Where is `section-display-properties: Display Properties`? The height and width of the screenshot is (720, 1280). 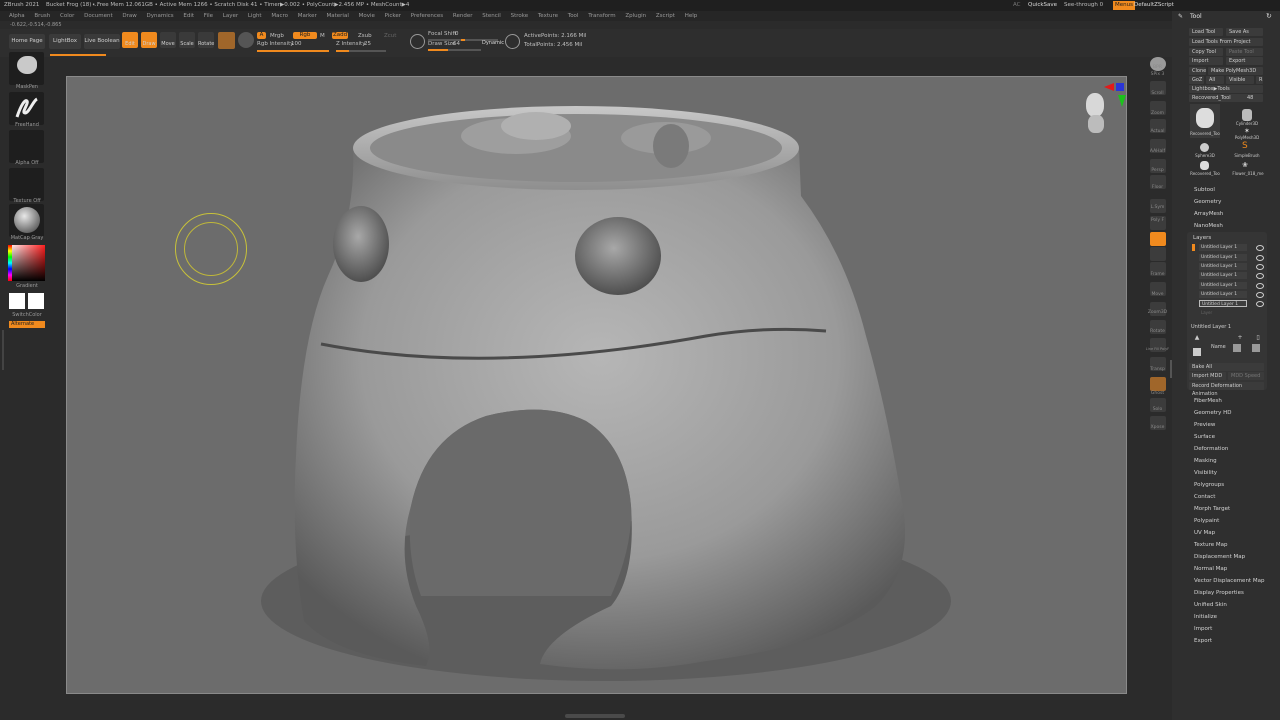
section-display-properties: Display Properties is located at coordinates (1219, 593).